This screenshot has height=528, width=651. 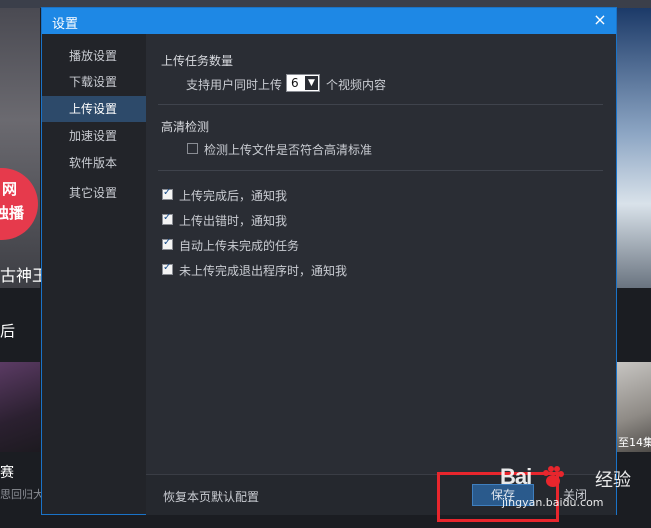 I want to click on notify-exit-checkbox, so click(x=167, y=268).